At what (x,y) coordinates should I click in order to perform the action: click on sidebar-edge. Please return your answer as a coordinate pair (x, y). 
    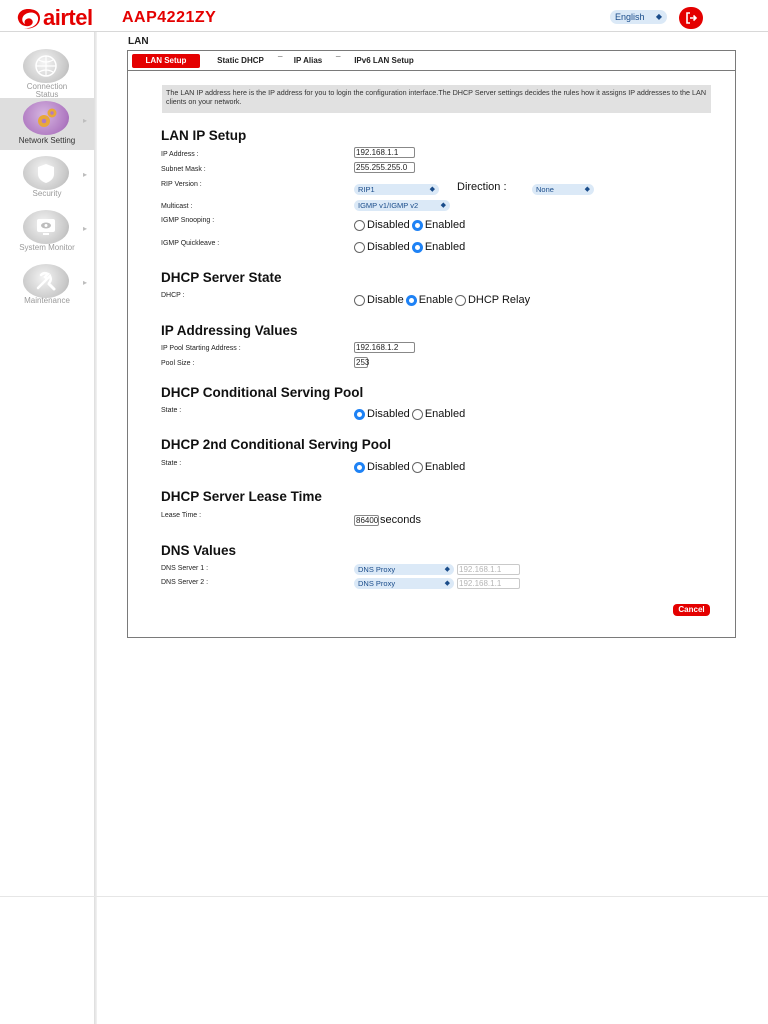
    Looking at the image, I should click on (95, 528).